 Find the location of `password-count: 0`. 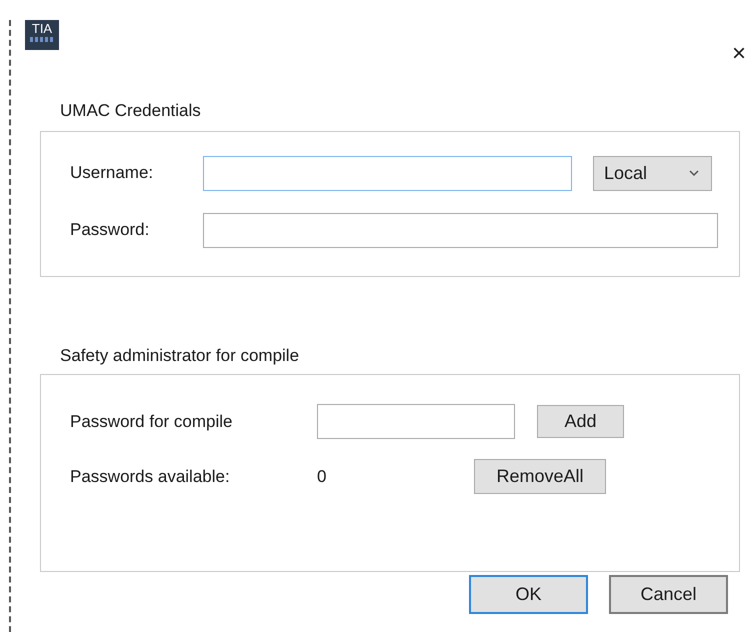

password-count: 0 is located at coordinates (322, 477).